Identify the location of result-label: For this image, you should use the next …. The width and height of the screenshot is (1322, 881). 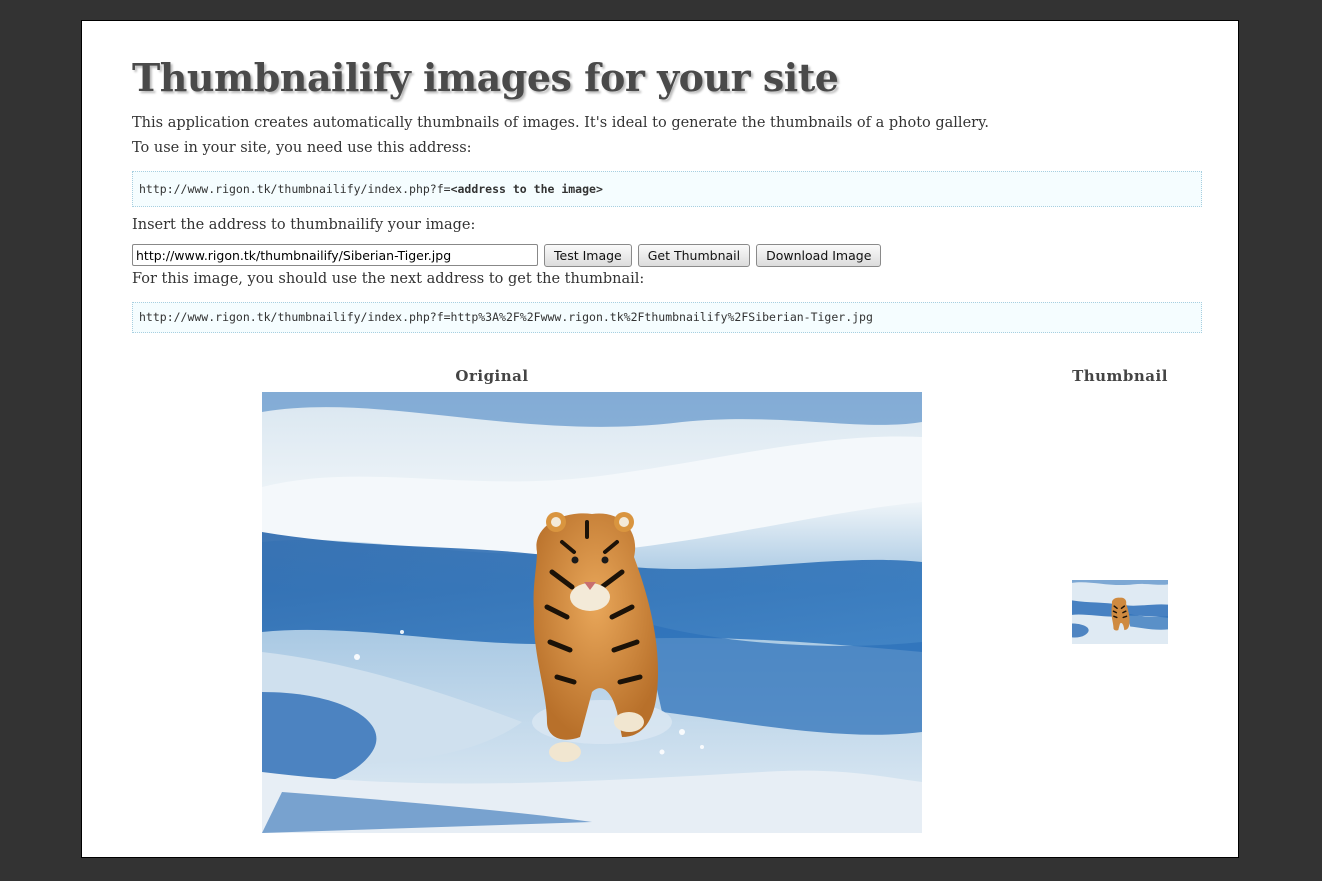
(388, 279).